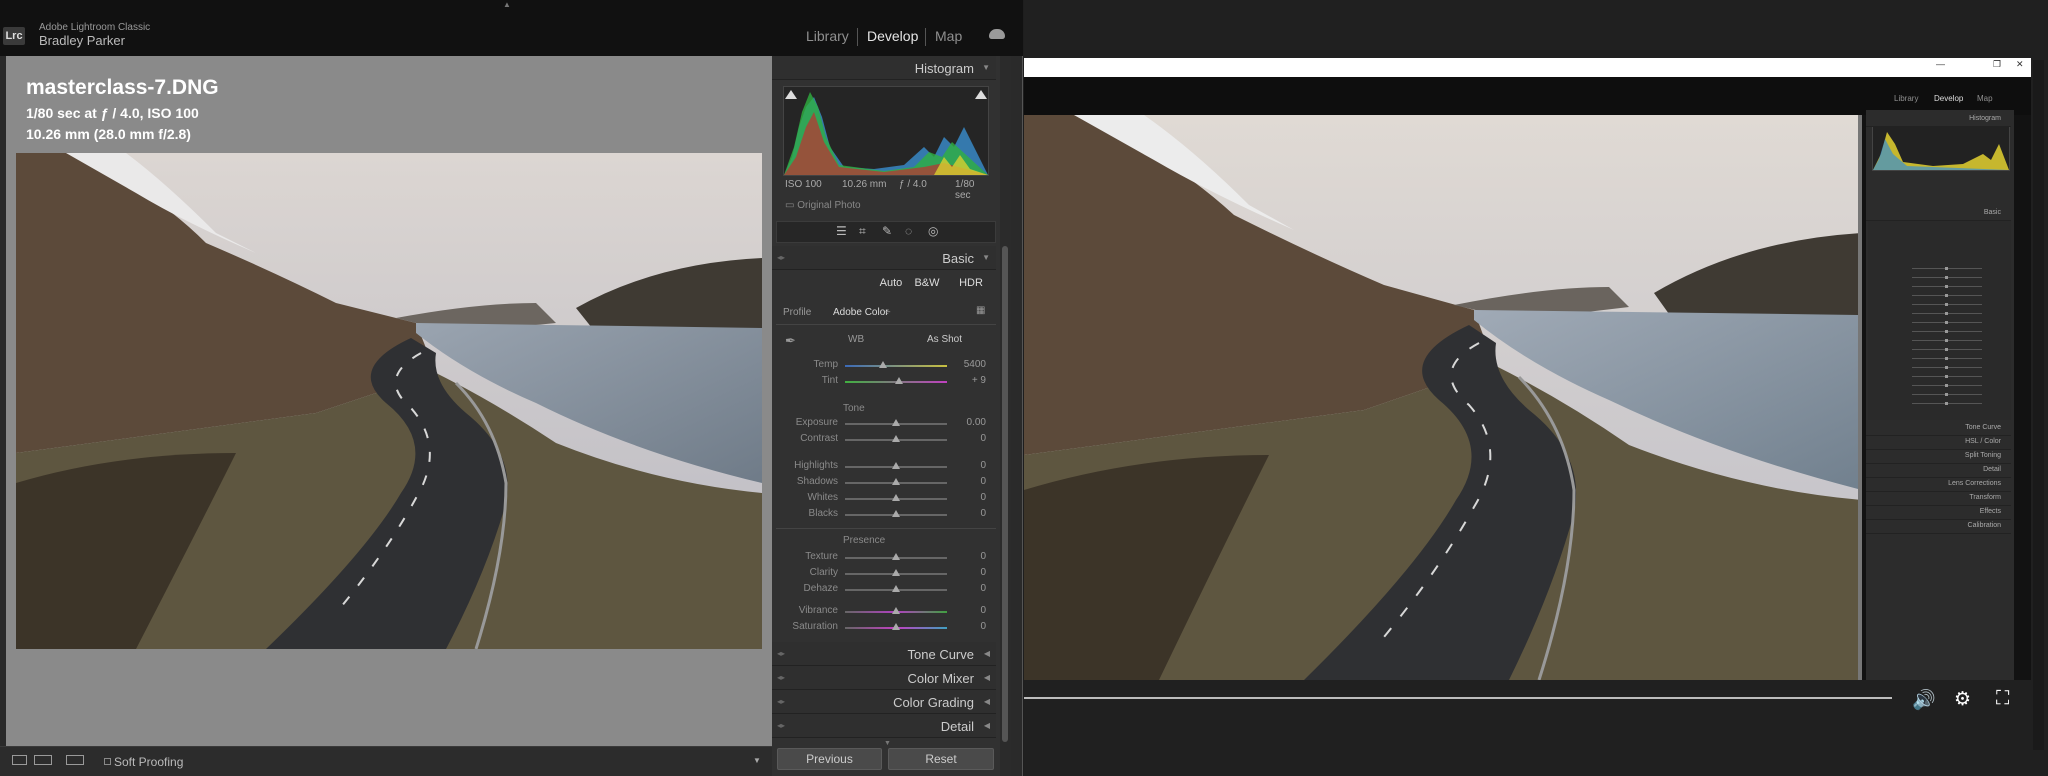  I want to click on profile-browser-icon: ▦, so click(980, 310).